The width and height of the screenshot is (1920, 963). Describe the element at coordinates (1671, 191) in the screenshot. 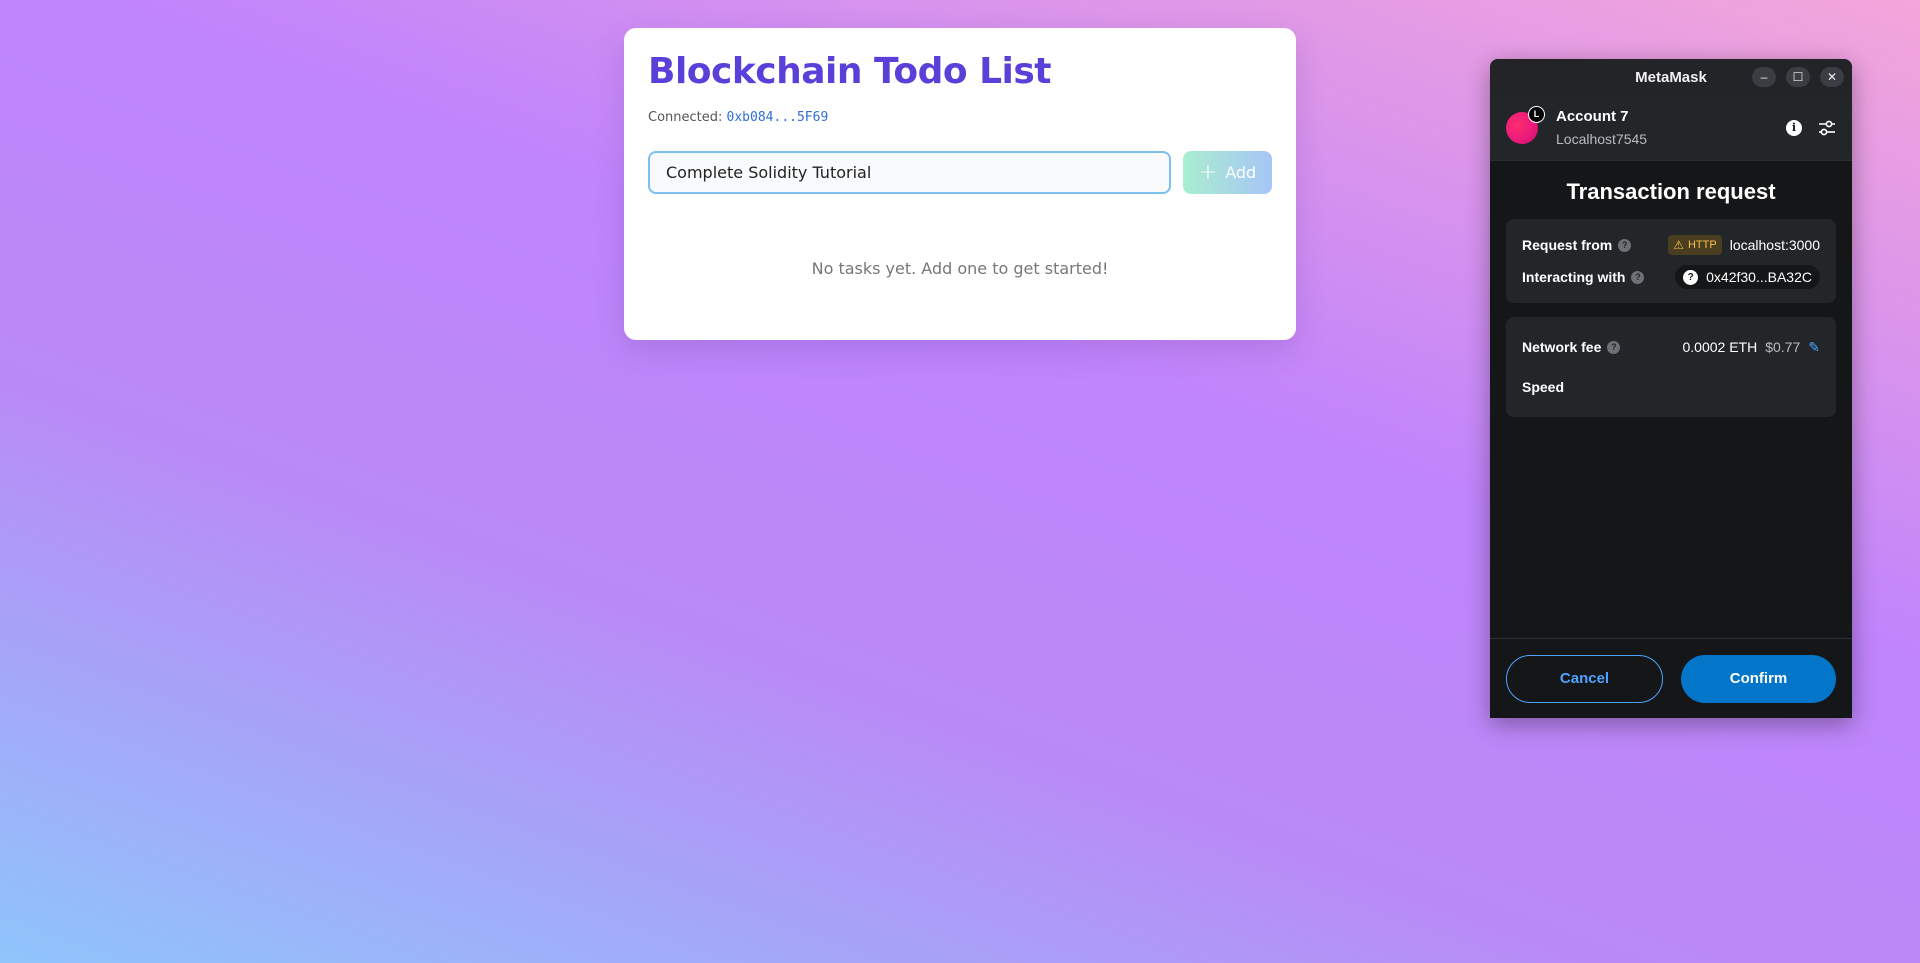

I see `transaction-heading: Transaction request` at that location.